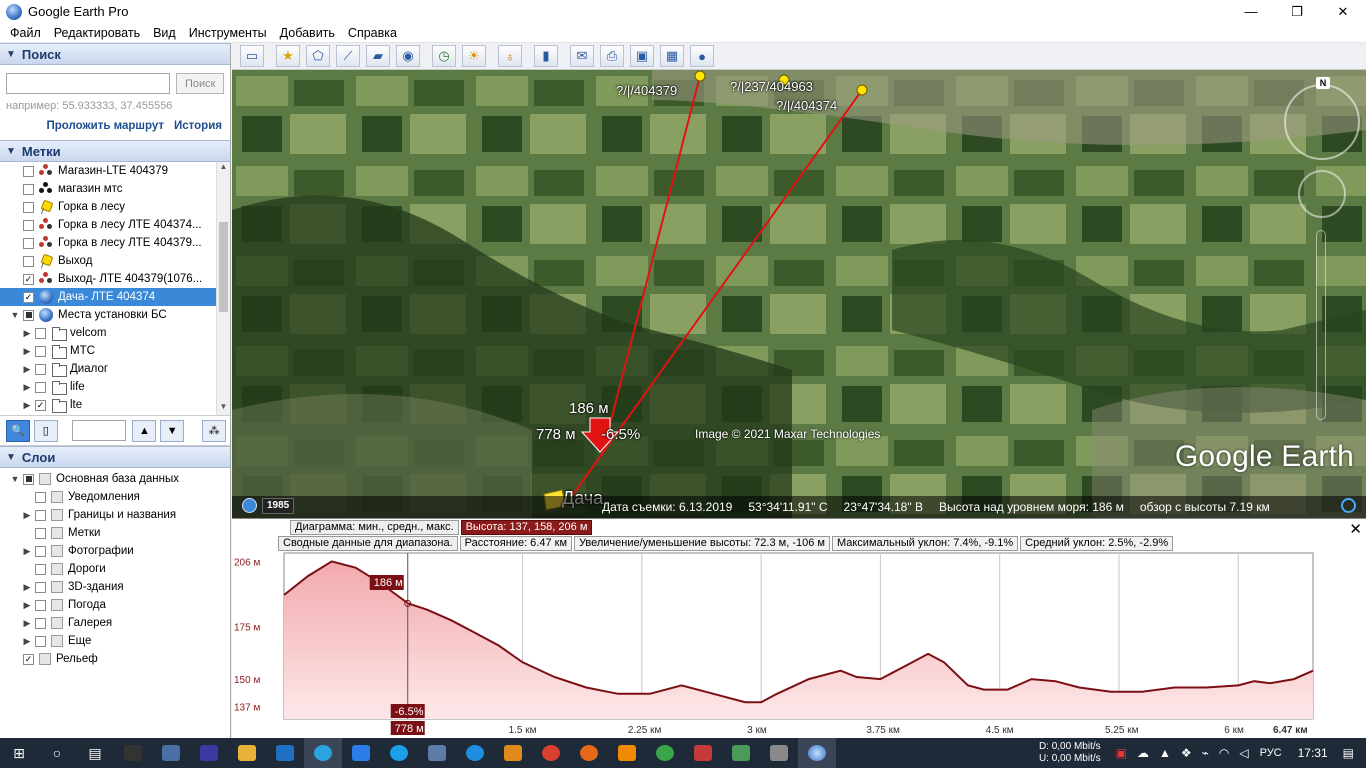  What do you see at coordinates (97, 33) in the screenshot?
I see `menu-edit: Редактировать` at bounding box center [97, 33].